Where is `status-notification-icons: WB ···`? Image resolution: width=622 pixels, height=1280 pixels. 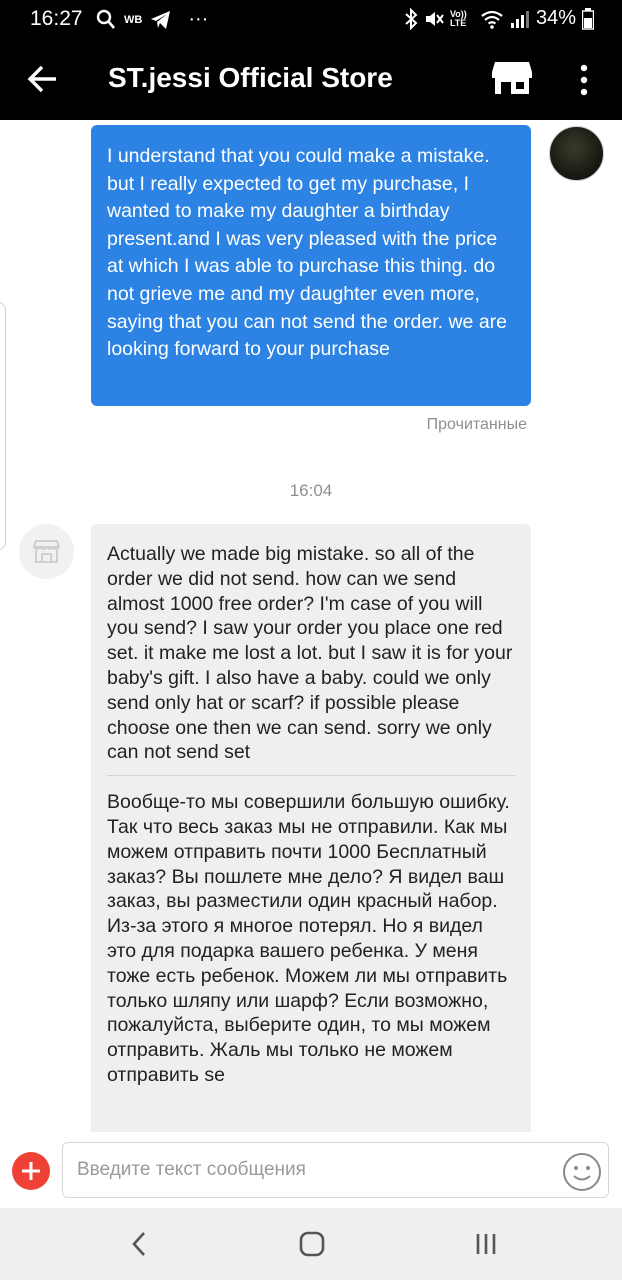 status-notification-icons: WB ··· is located at coordinates (152, 19).